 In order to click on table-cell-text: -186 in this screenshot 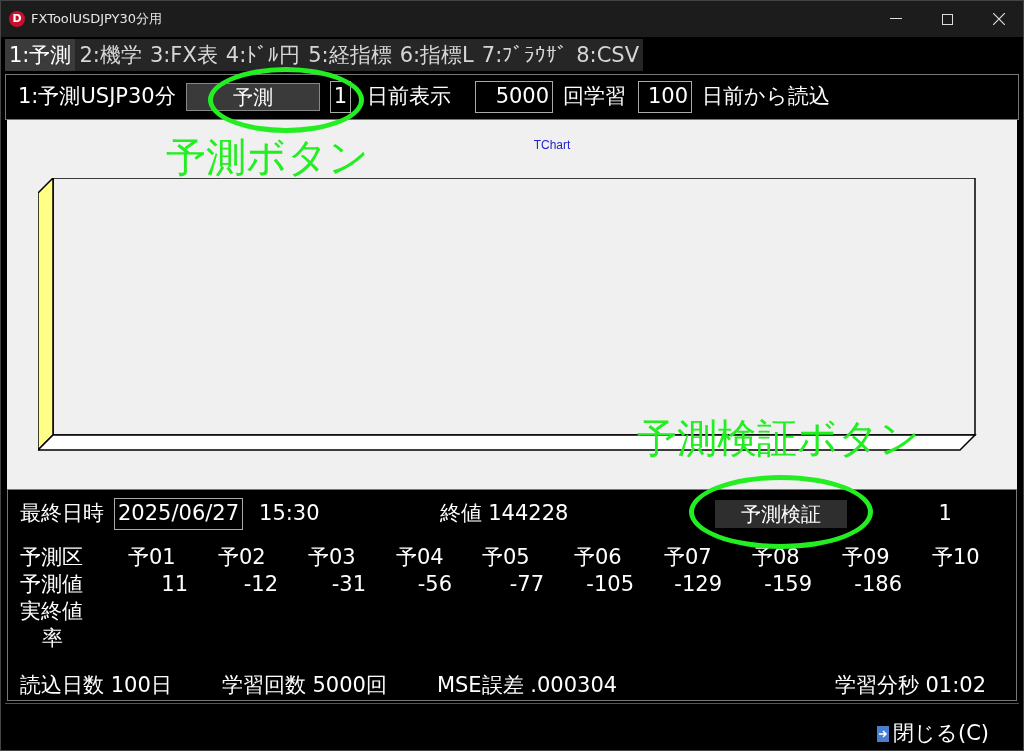, I will do `click(878, 584)`.